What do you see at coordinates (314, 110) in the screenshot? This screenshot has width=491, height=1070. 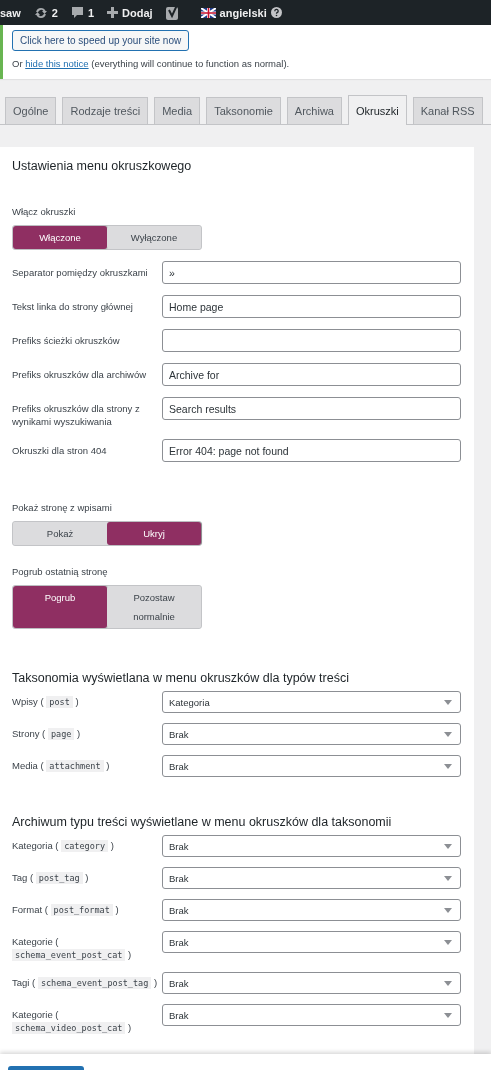 I see `settings-tab: Archiwa` at bounding box center [314, 110].